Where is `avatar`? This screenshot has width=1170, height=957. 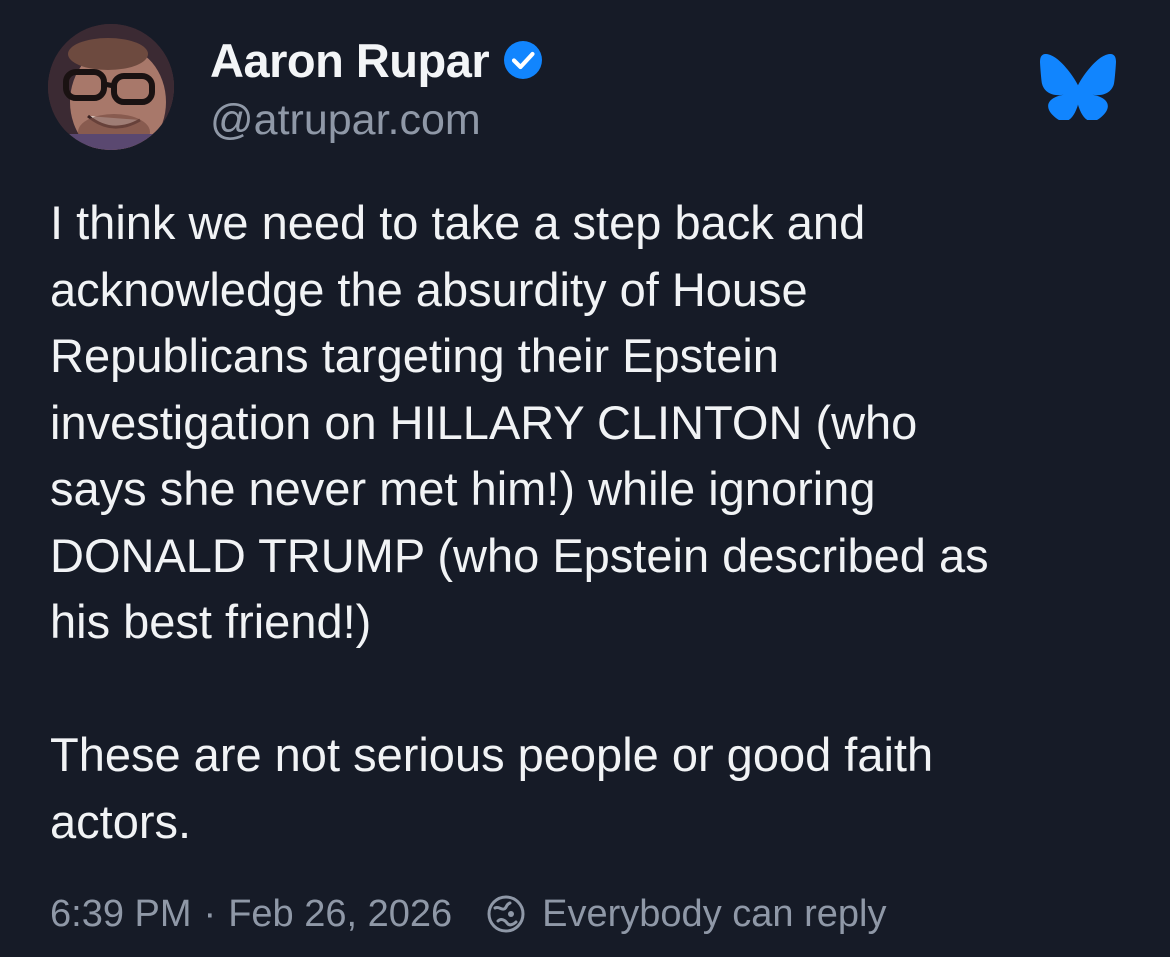
avatar is located at coordinates (111, 87).